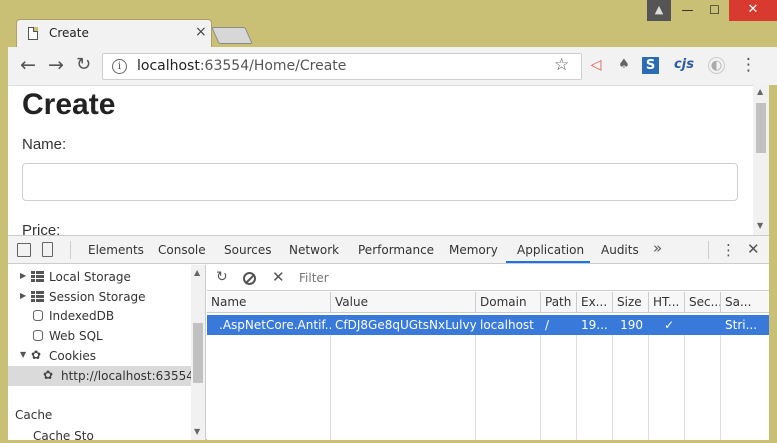  What do you see at coordinates (473, 250) in the screenshot?
I see `tab-memory: Memory` at bounding box center [473, 250].